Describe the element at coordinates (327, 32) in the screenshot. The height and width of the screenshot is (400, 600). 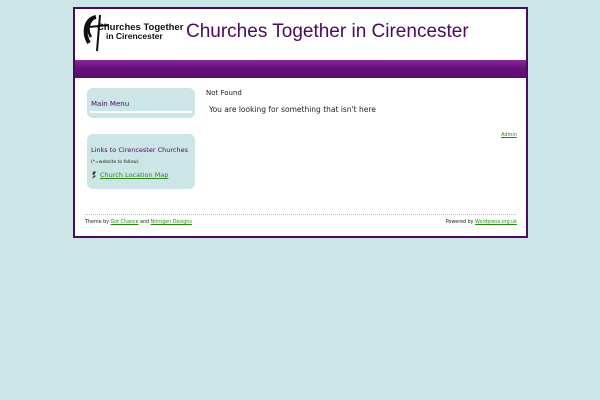
I see `site-title: Churches Together in Cirencester` at that location.